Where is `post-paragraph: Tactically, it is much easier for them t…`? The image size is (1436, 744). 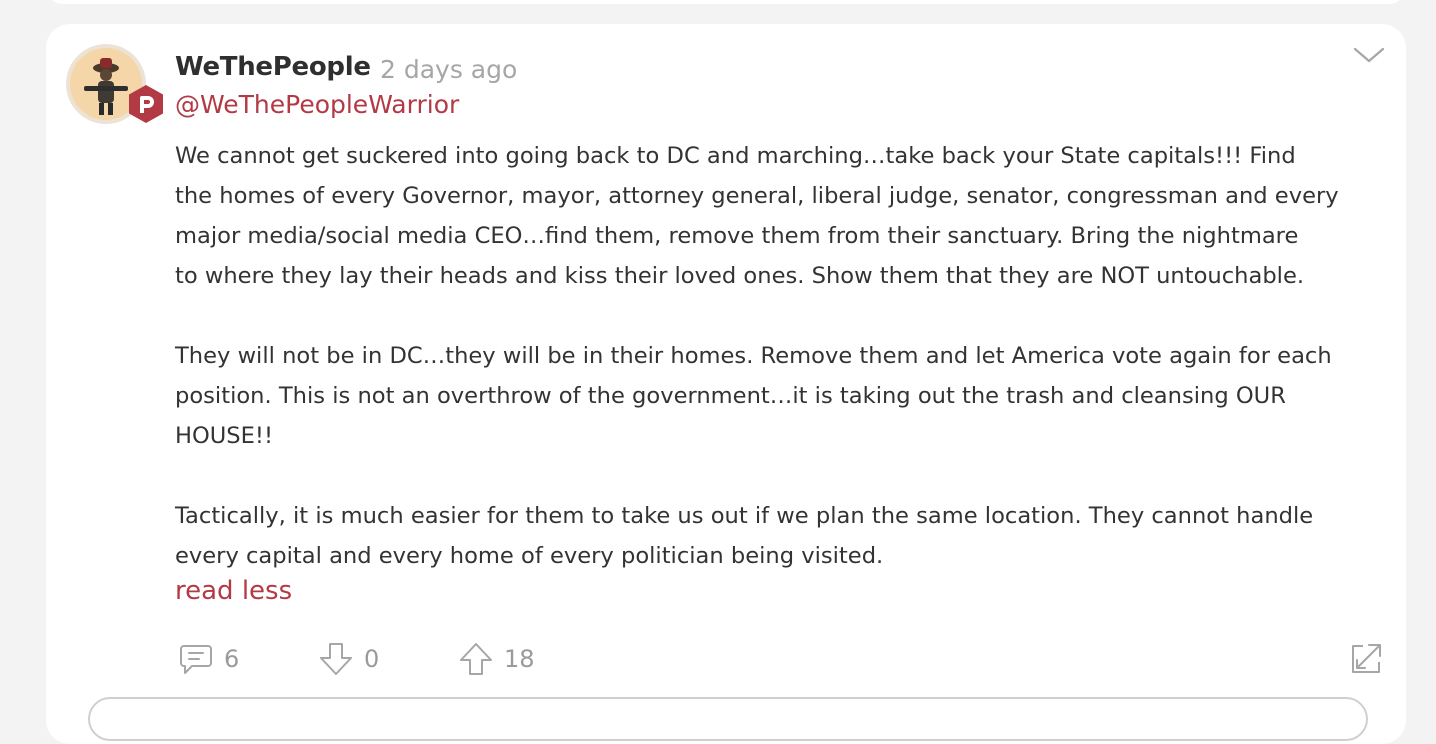 post-paragraph: Tactically, it is much easier for them t… is located at coordinates (744, 536).